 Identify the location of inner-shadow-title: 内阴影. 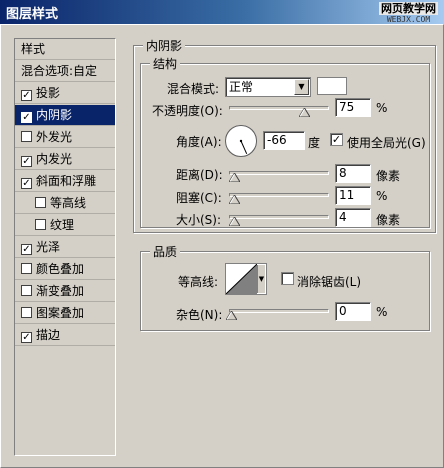
(164, 45).